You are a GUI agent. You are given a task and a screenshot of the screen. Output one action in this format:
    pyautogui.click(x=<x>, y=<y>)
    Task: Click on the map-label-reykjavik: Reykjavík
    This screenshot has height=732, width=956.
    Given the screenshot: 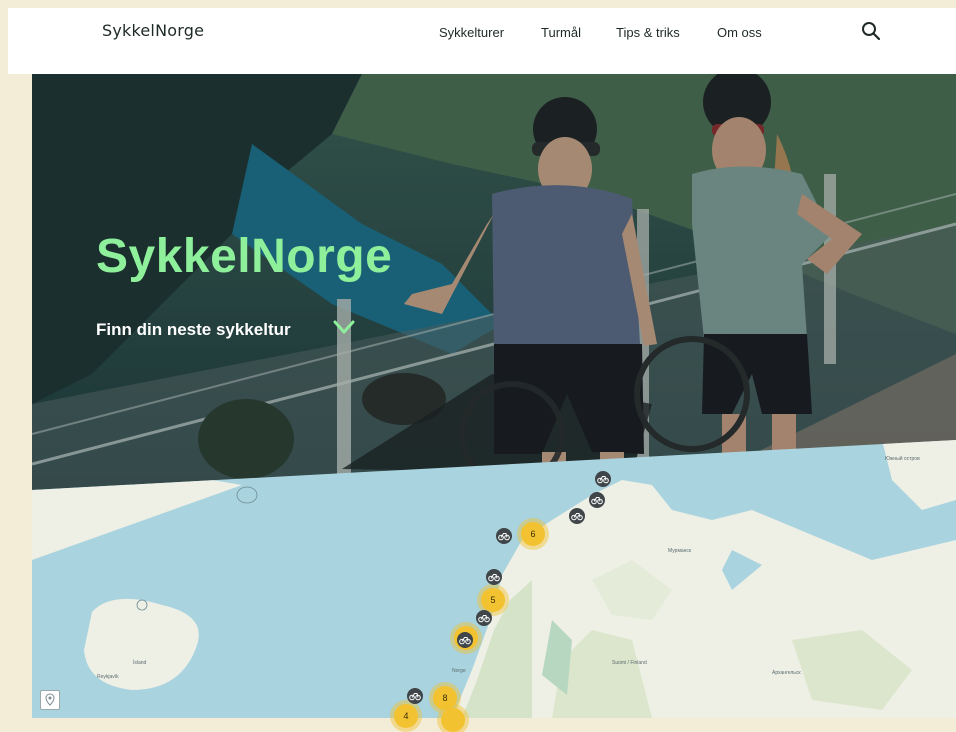 What is the action you would take?
    pyautogui.click(x=108, y=677)
    